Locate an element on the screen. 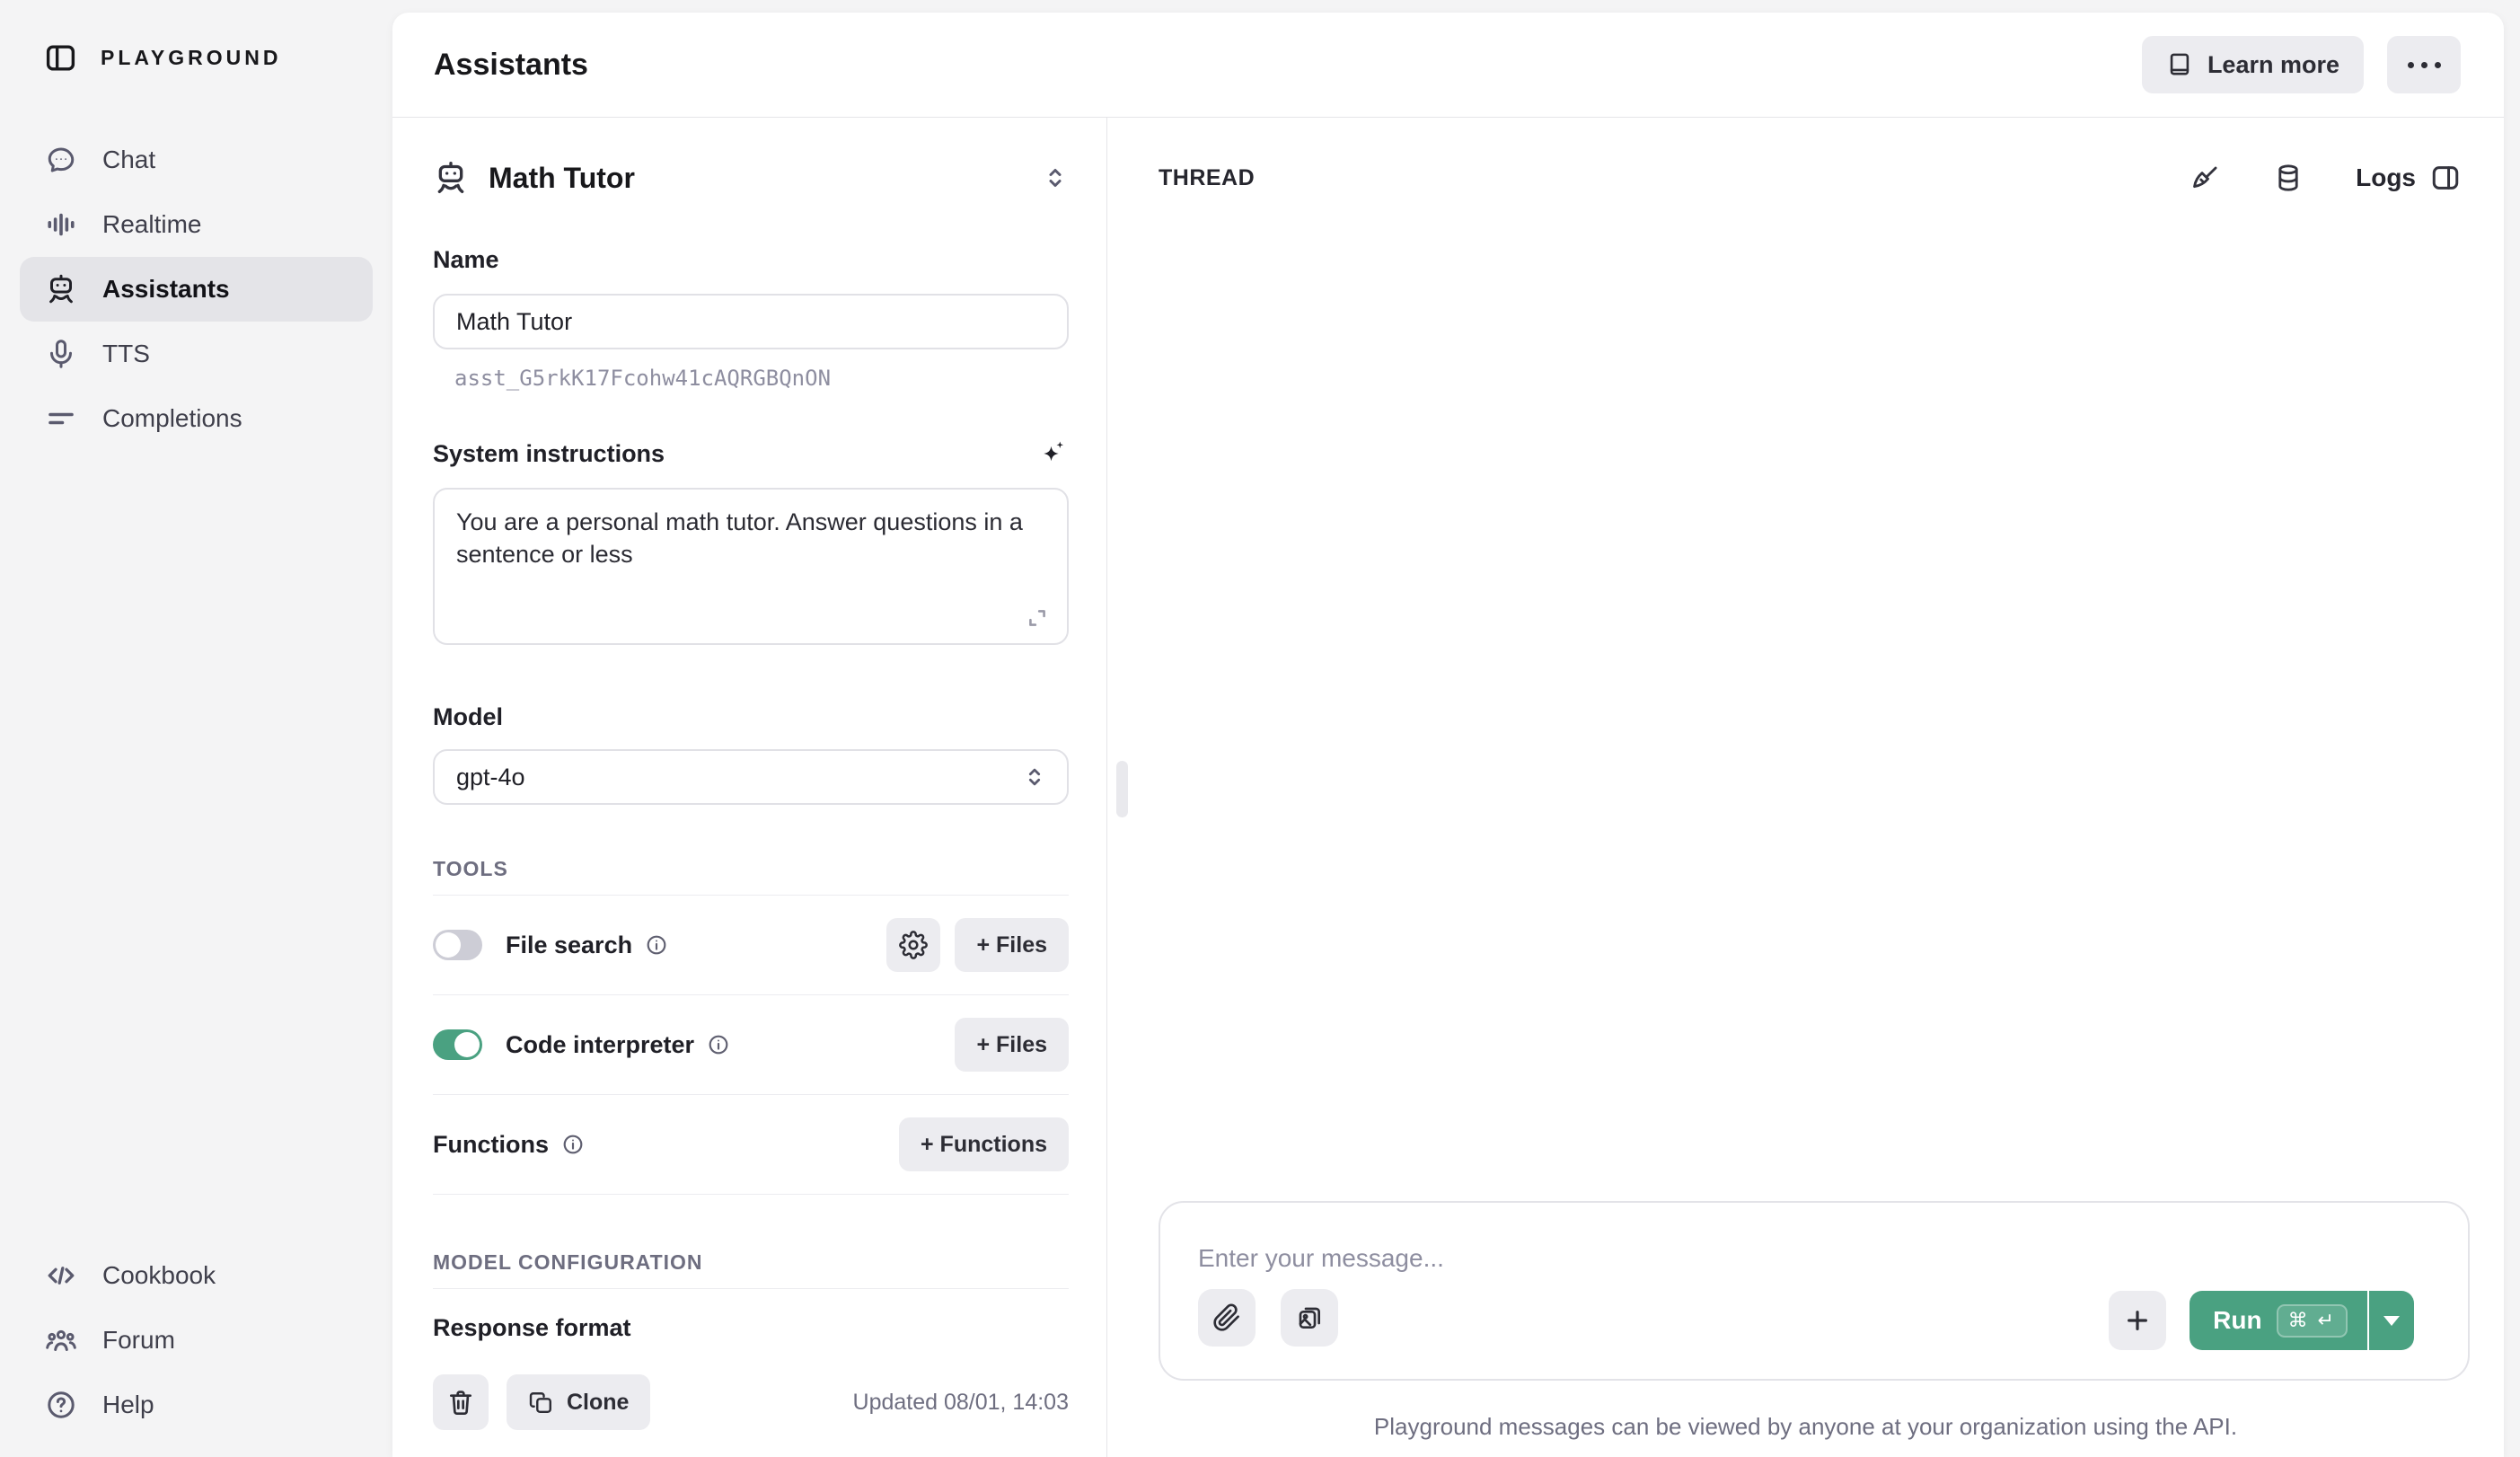 Image resolution: width=2520 pixels, height=1457 pixels. model-label: Model is located at coordinates (468, 717).